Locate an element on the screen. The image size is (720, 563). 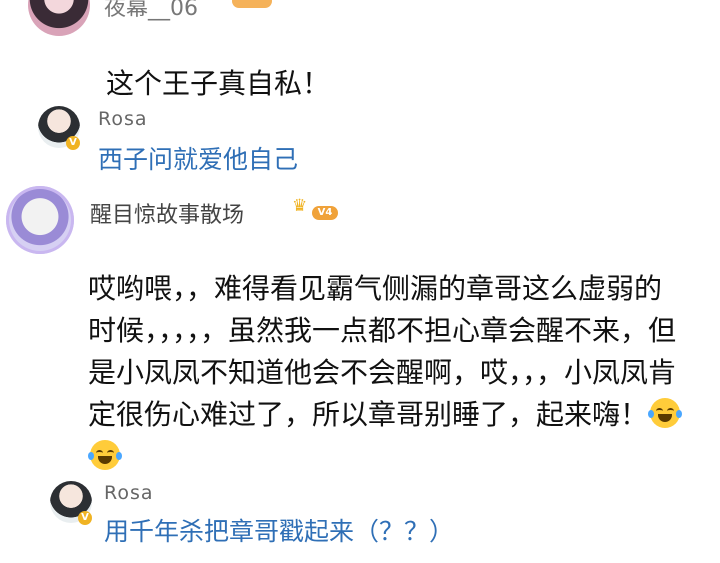
reply-text: 用千年杀把章哥戳起来（？？） is located at coordinates (279, 531).